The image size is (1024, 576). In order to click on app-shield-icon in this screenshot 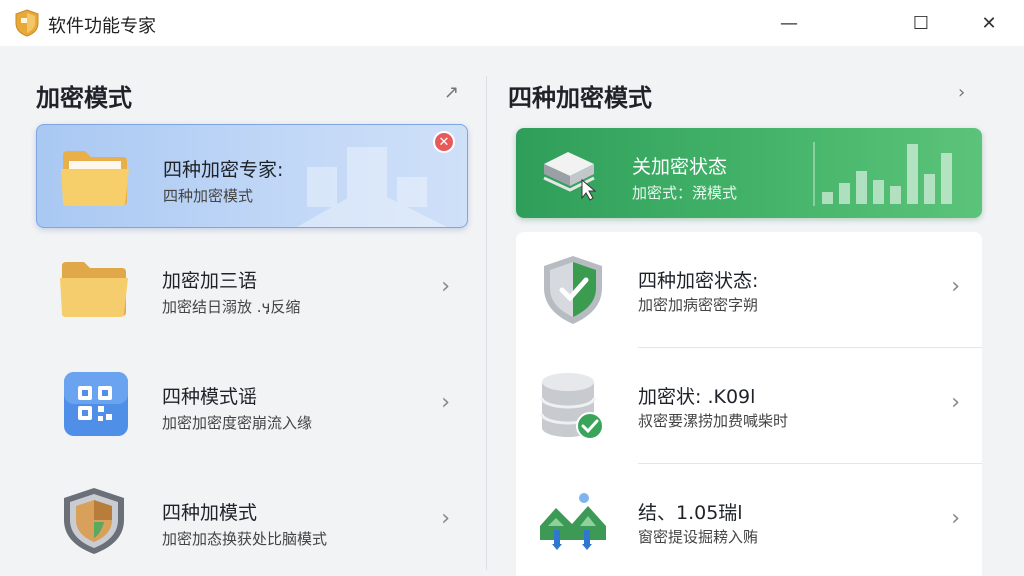, I will do `click(27, 23)`.